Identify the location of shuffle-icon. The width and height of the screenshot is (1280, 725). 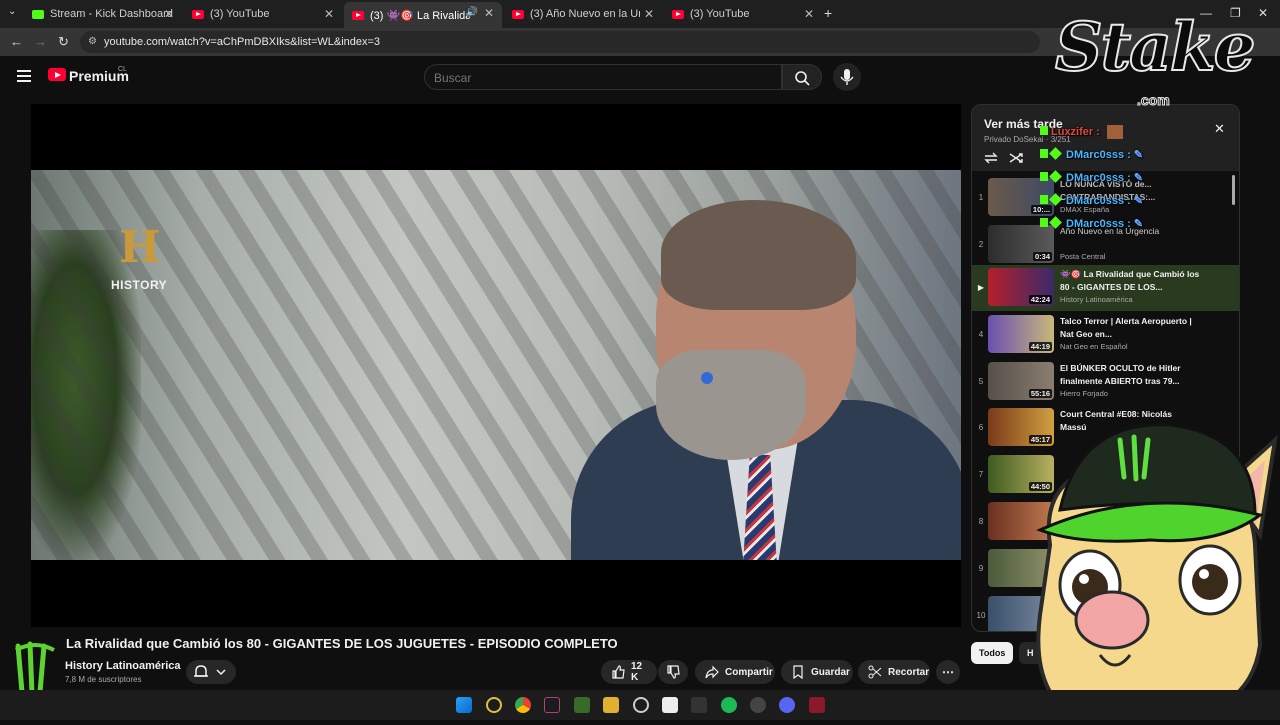
(1017, 158).